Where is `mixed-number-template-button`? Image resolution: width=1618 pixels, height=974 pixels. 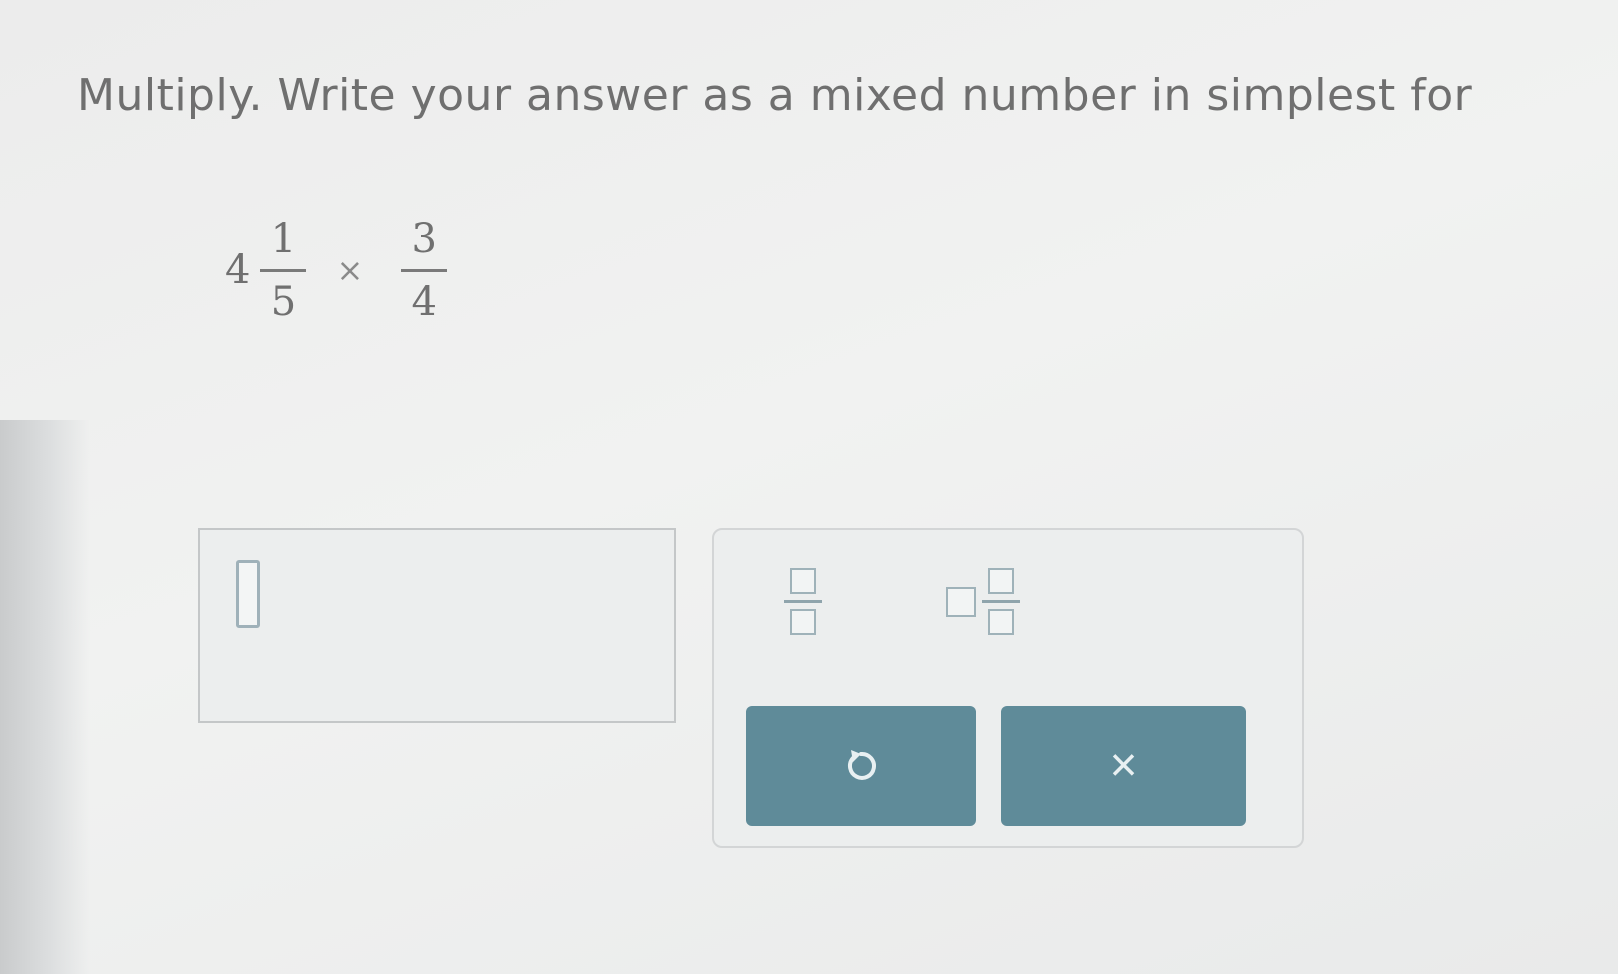
mixed-number-template-button is located at coordinates (983, 601).